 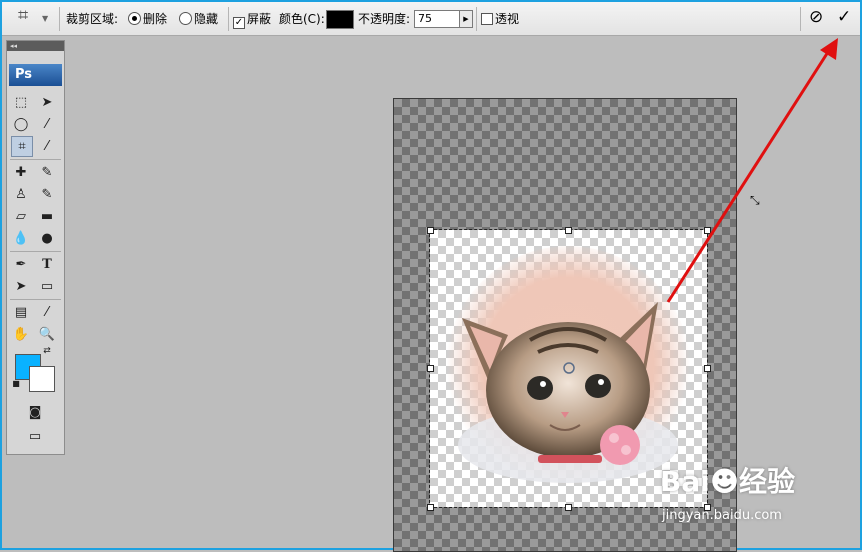 I want to click on watermark-brand: Bai☻经验, so click(x=728, y=481).